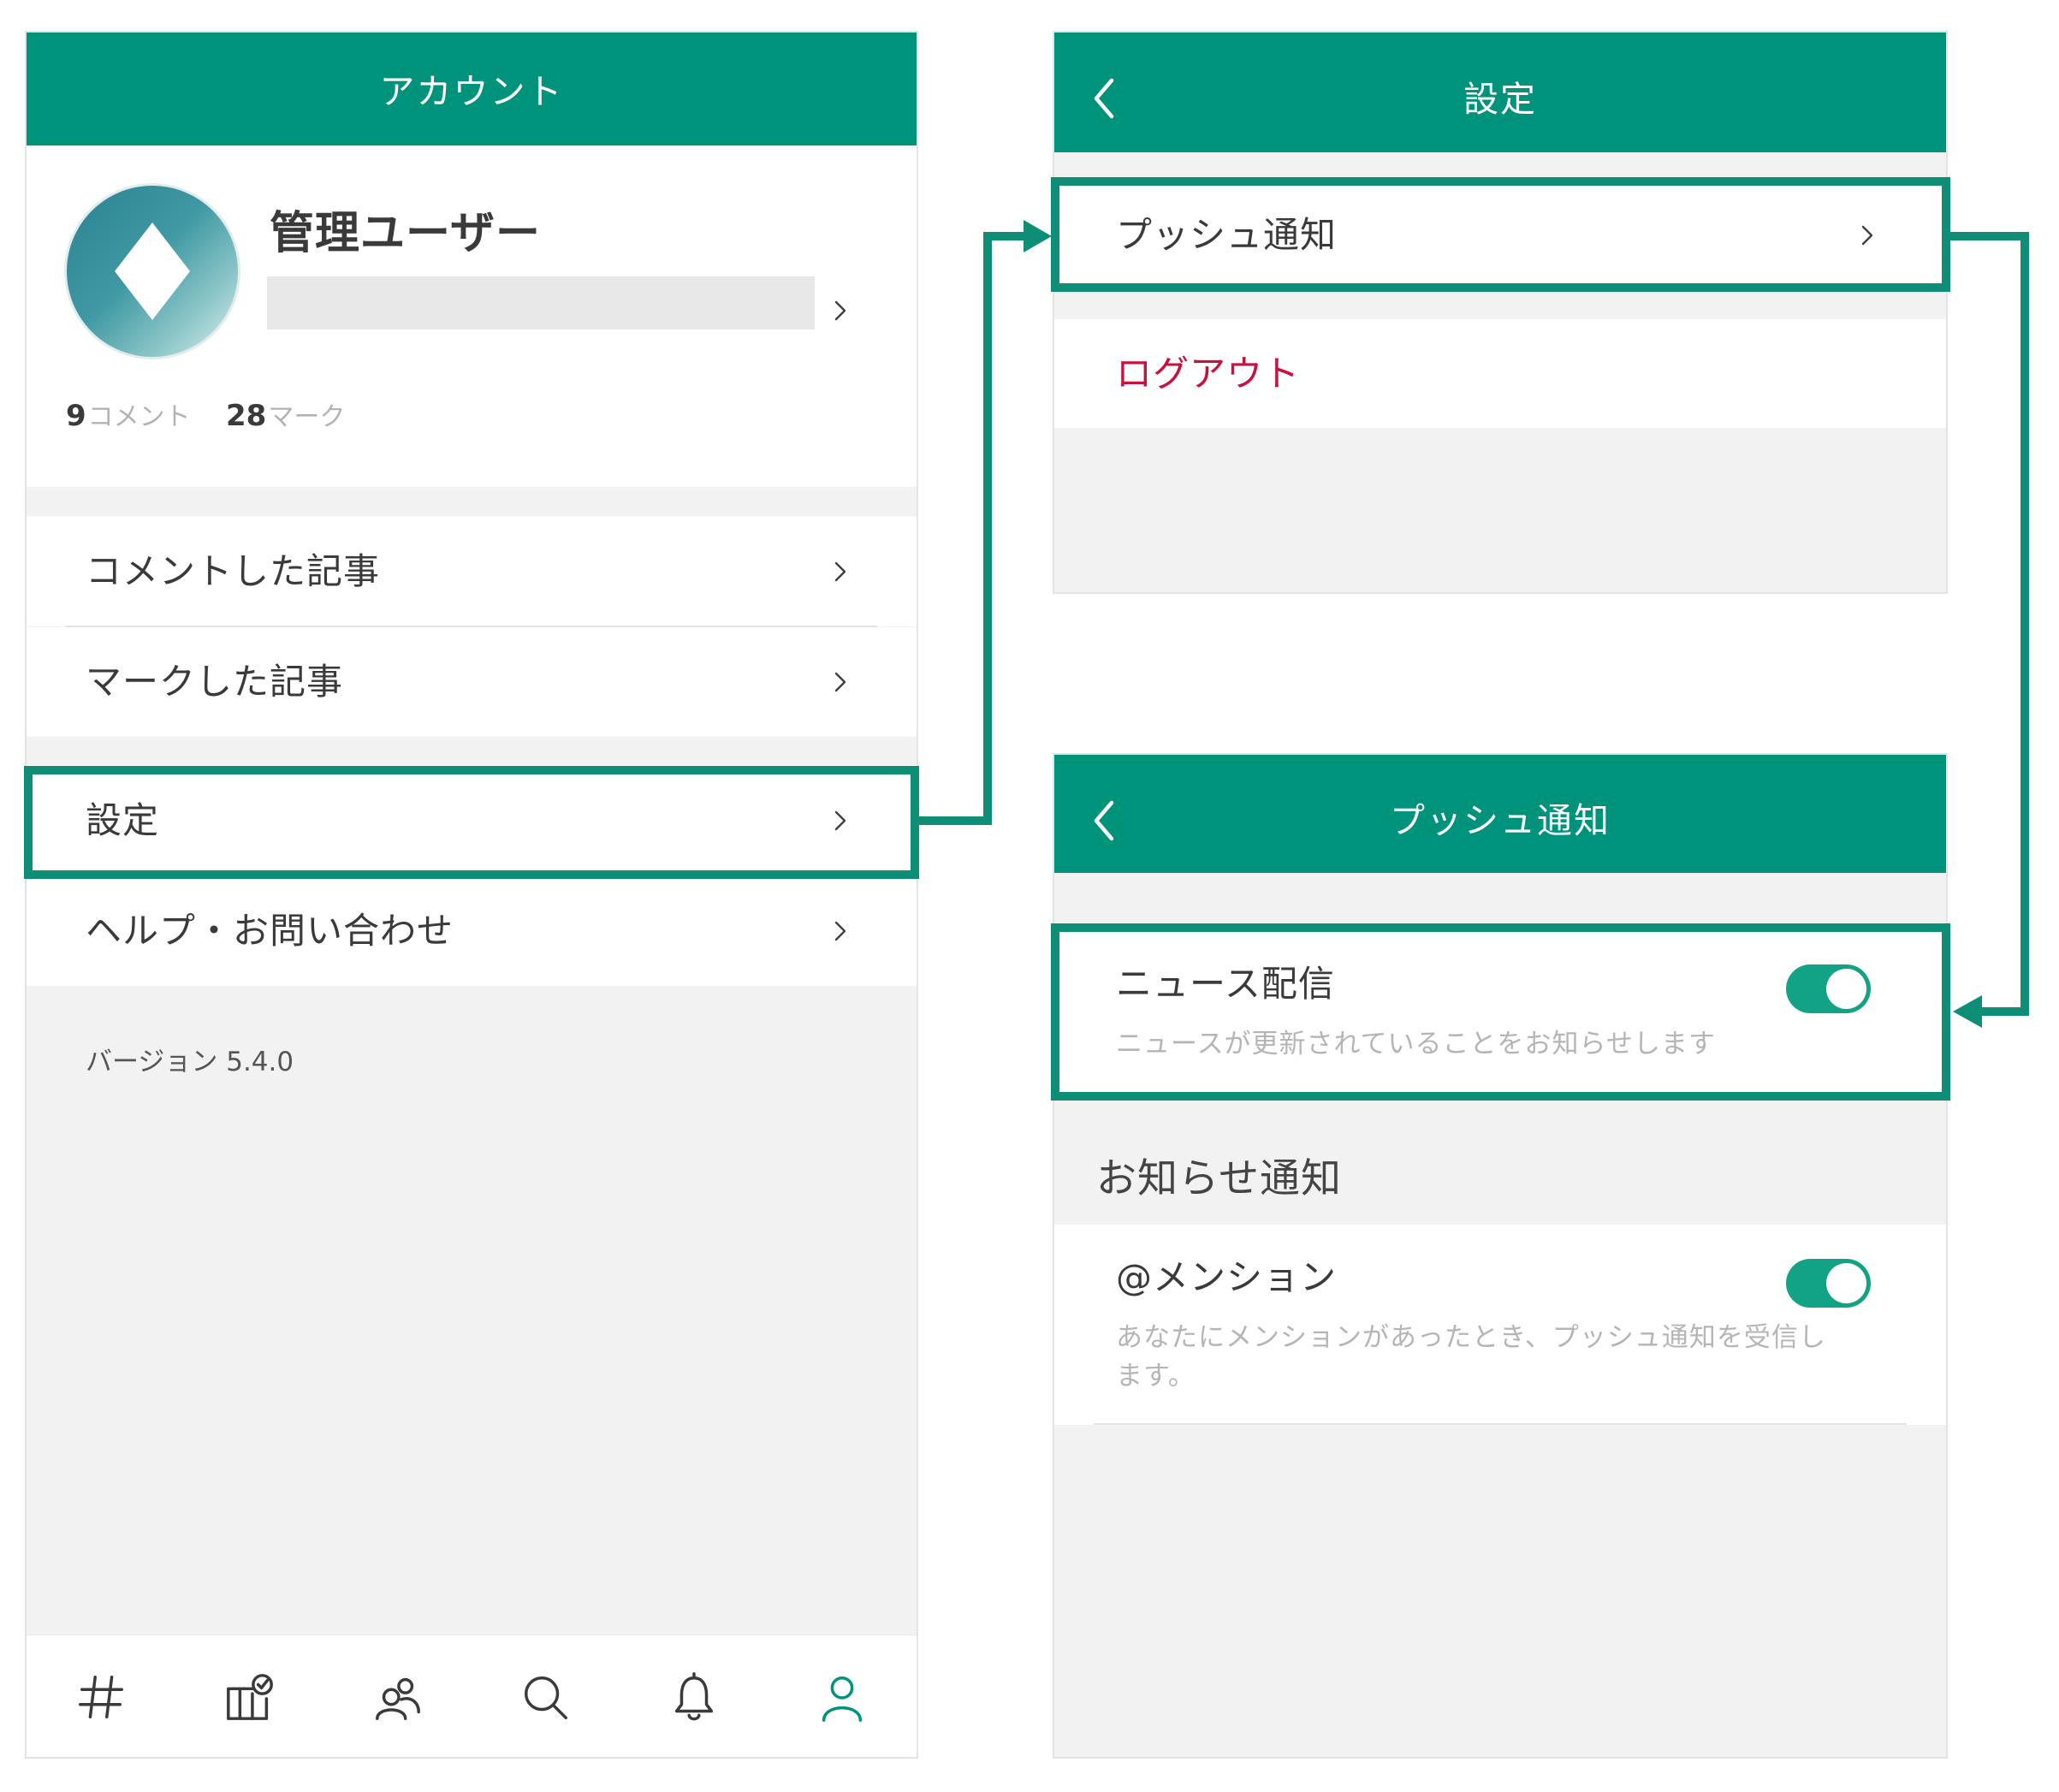 The image size is (2059, 1792). I want to click on user-icon, so click(842, 1697).